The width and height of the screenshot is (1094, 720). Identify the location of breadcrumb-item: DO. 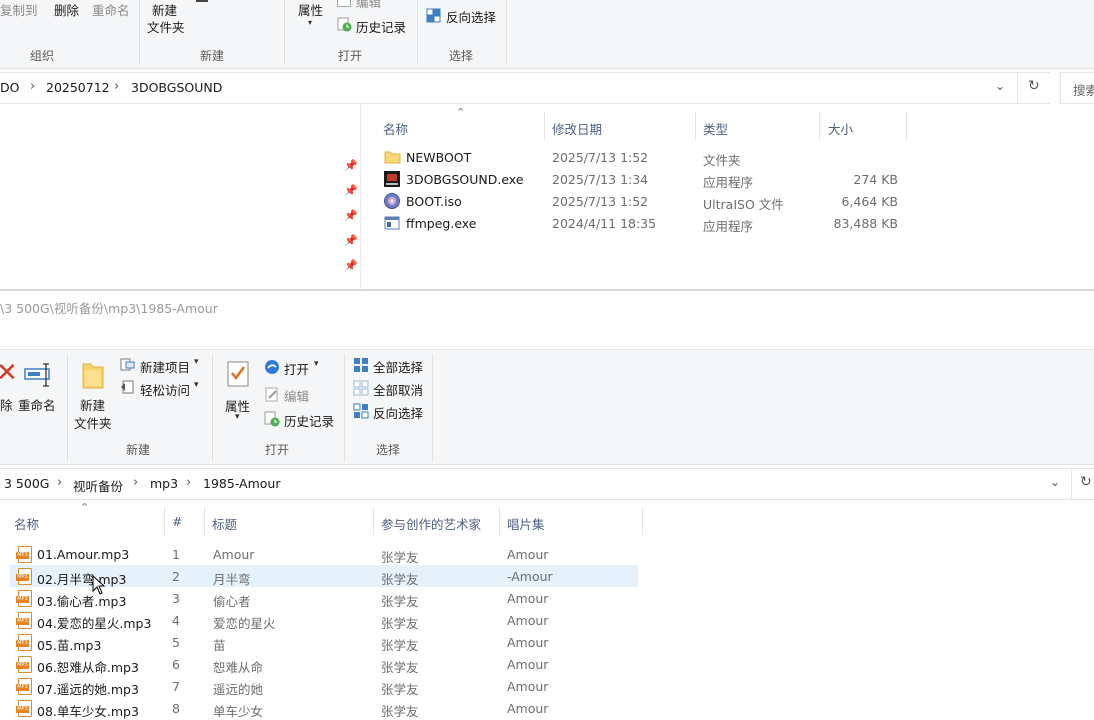
(9, 87).